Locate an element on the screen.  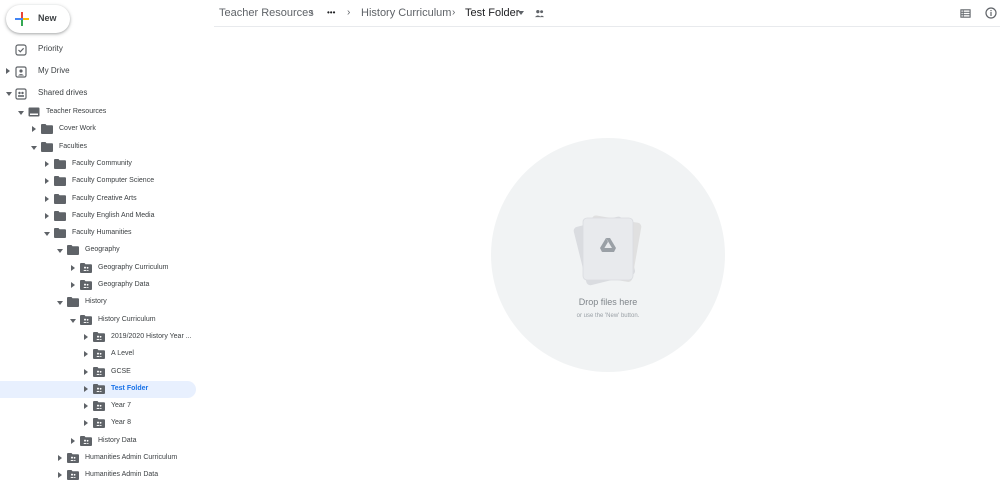
tree-item: Geography Data is located at coordinates (100, 285).